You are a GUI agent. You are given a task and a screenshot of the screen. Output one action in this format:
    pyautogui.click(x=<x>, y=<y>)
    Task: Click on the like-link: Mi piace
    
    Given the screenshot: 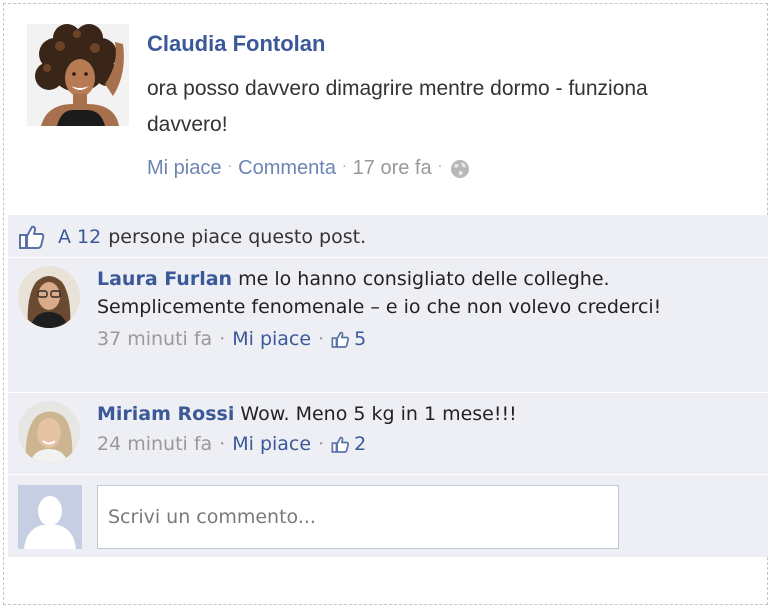 What is the action you would take?
    pyautogui.click(x=184, y=168)
    